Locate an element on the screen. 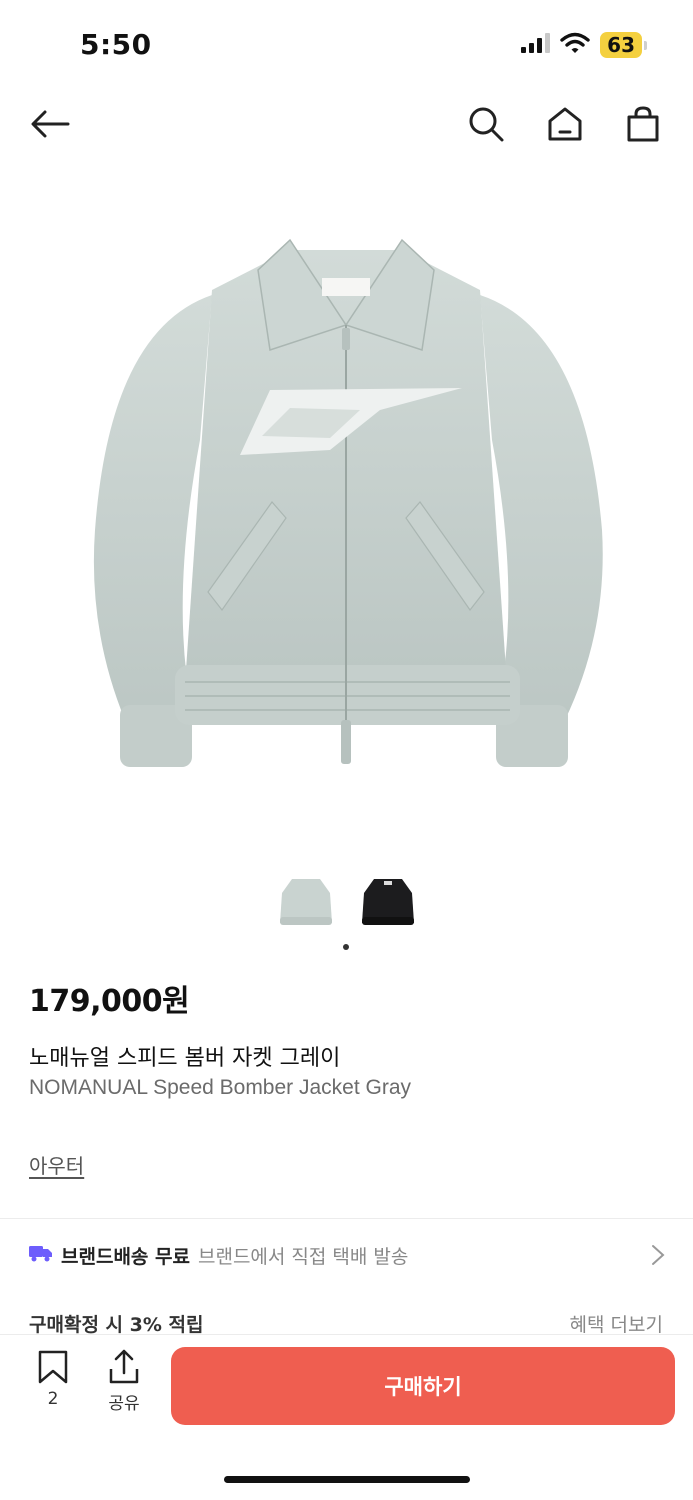 The height and width of the screenshot is (1500, 693). signal-icon is located at coordinates (535, 45).